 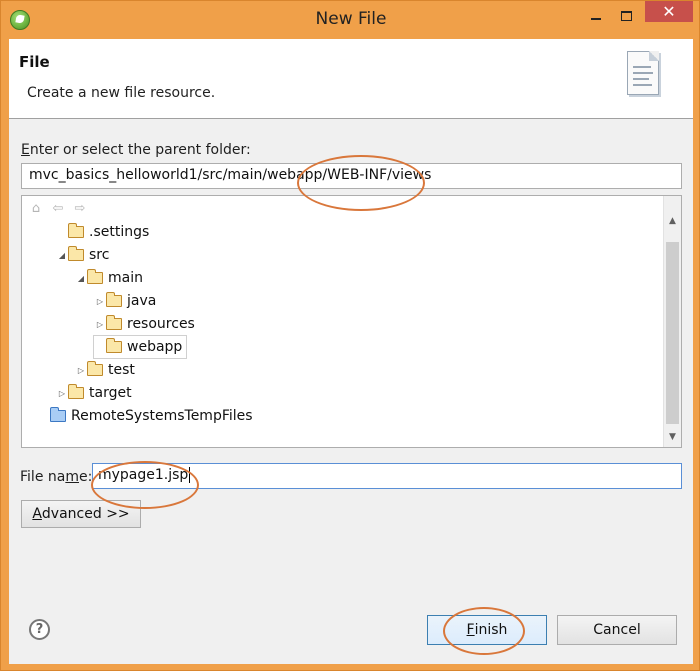 What do you see at coordinates (155, 347) in the screenshot?
I see `tree-node-label: webapp` at bounding box center [155, 347].